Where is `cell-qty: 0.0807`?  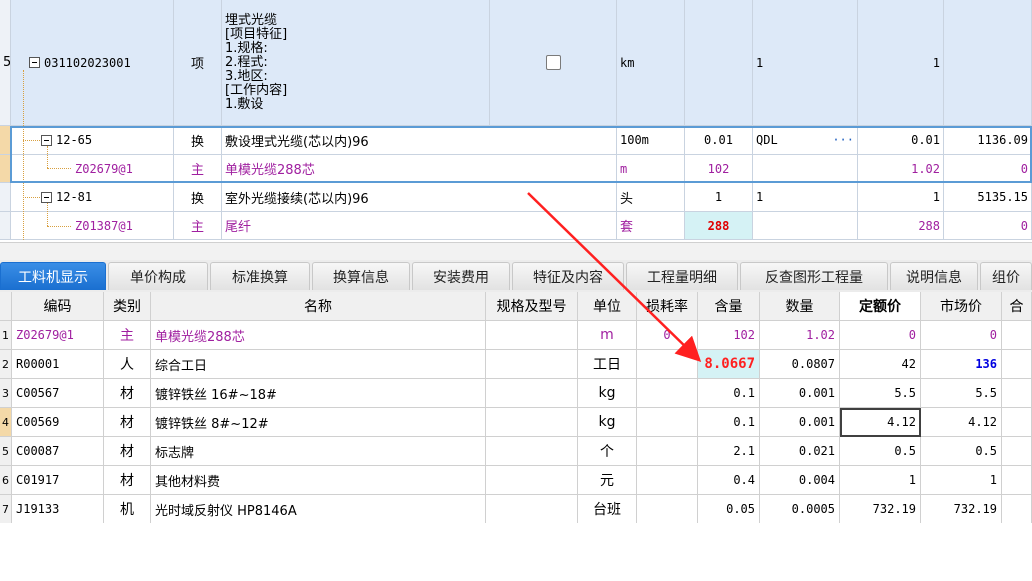
cell-qty: 0.0807 is located at coordinates (800, 364).